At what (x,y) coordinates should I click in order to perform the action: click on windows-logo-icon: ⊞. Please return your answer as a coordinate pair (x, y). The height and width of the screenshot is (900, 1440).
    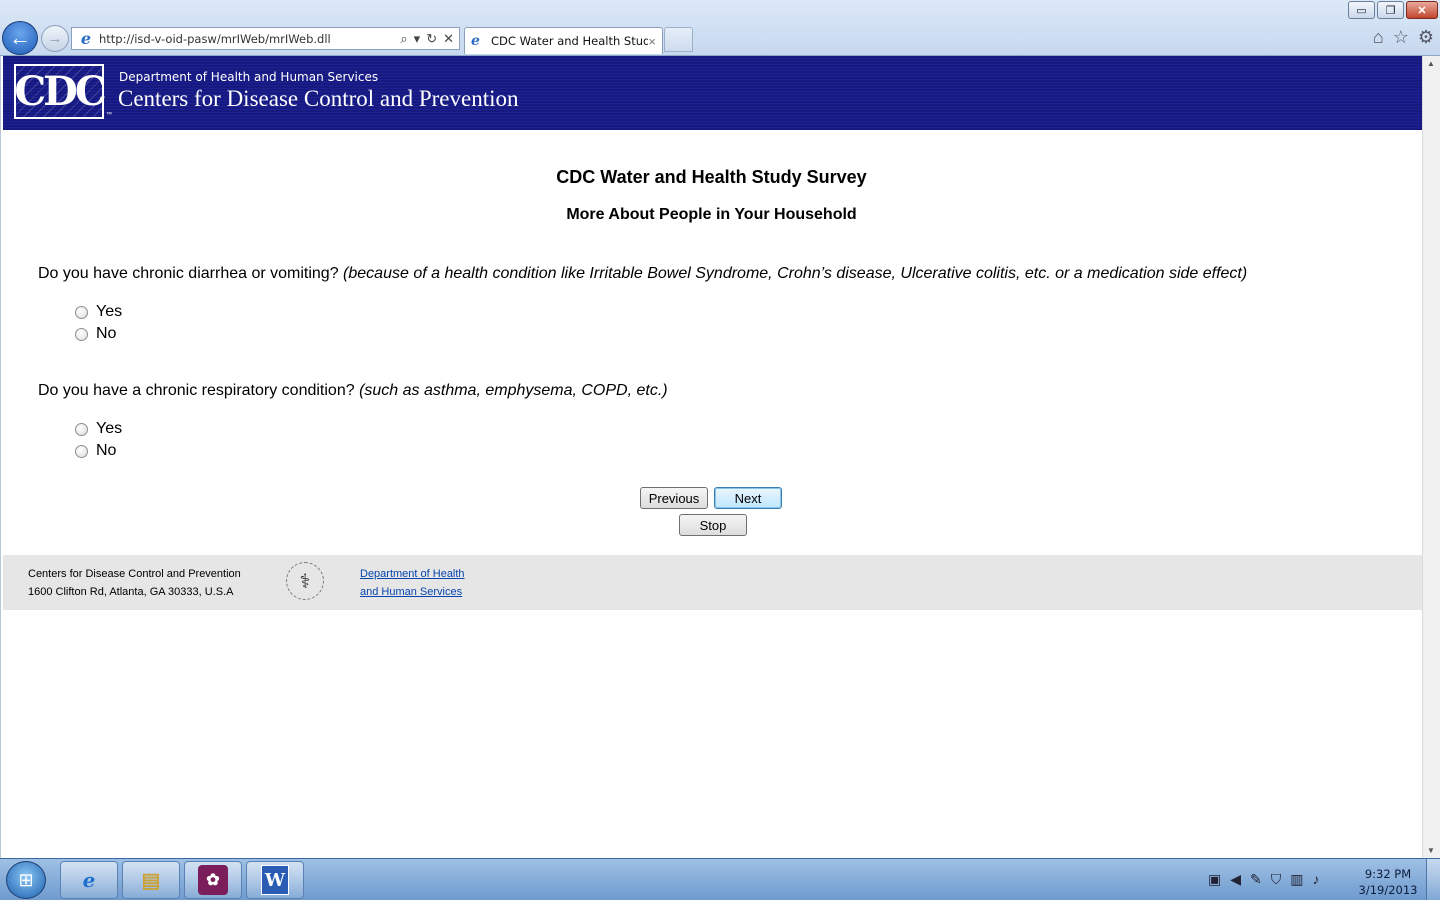
    Looking at the image, I should click on (26, 879).